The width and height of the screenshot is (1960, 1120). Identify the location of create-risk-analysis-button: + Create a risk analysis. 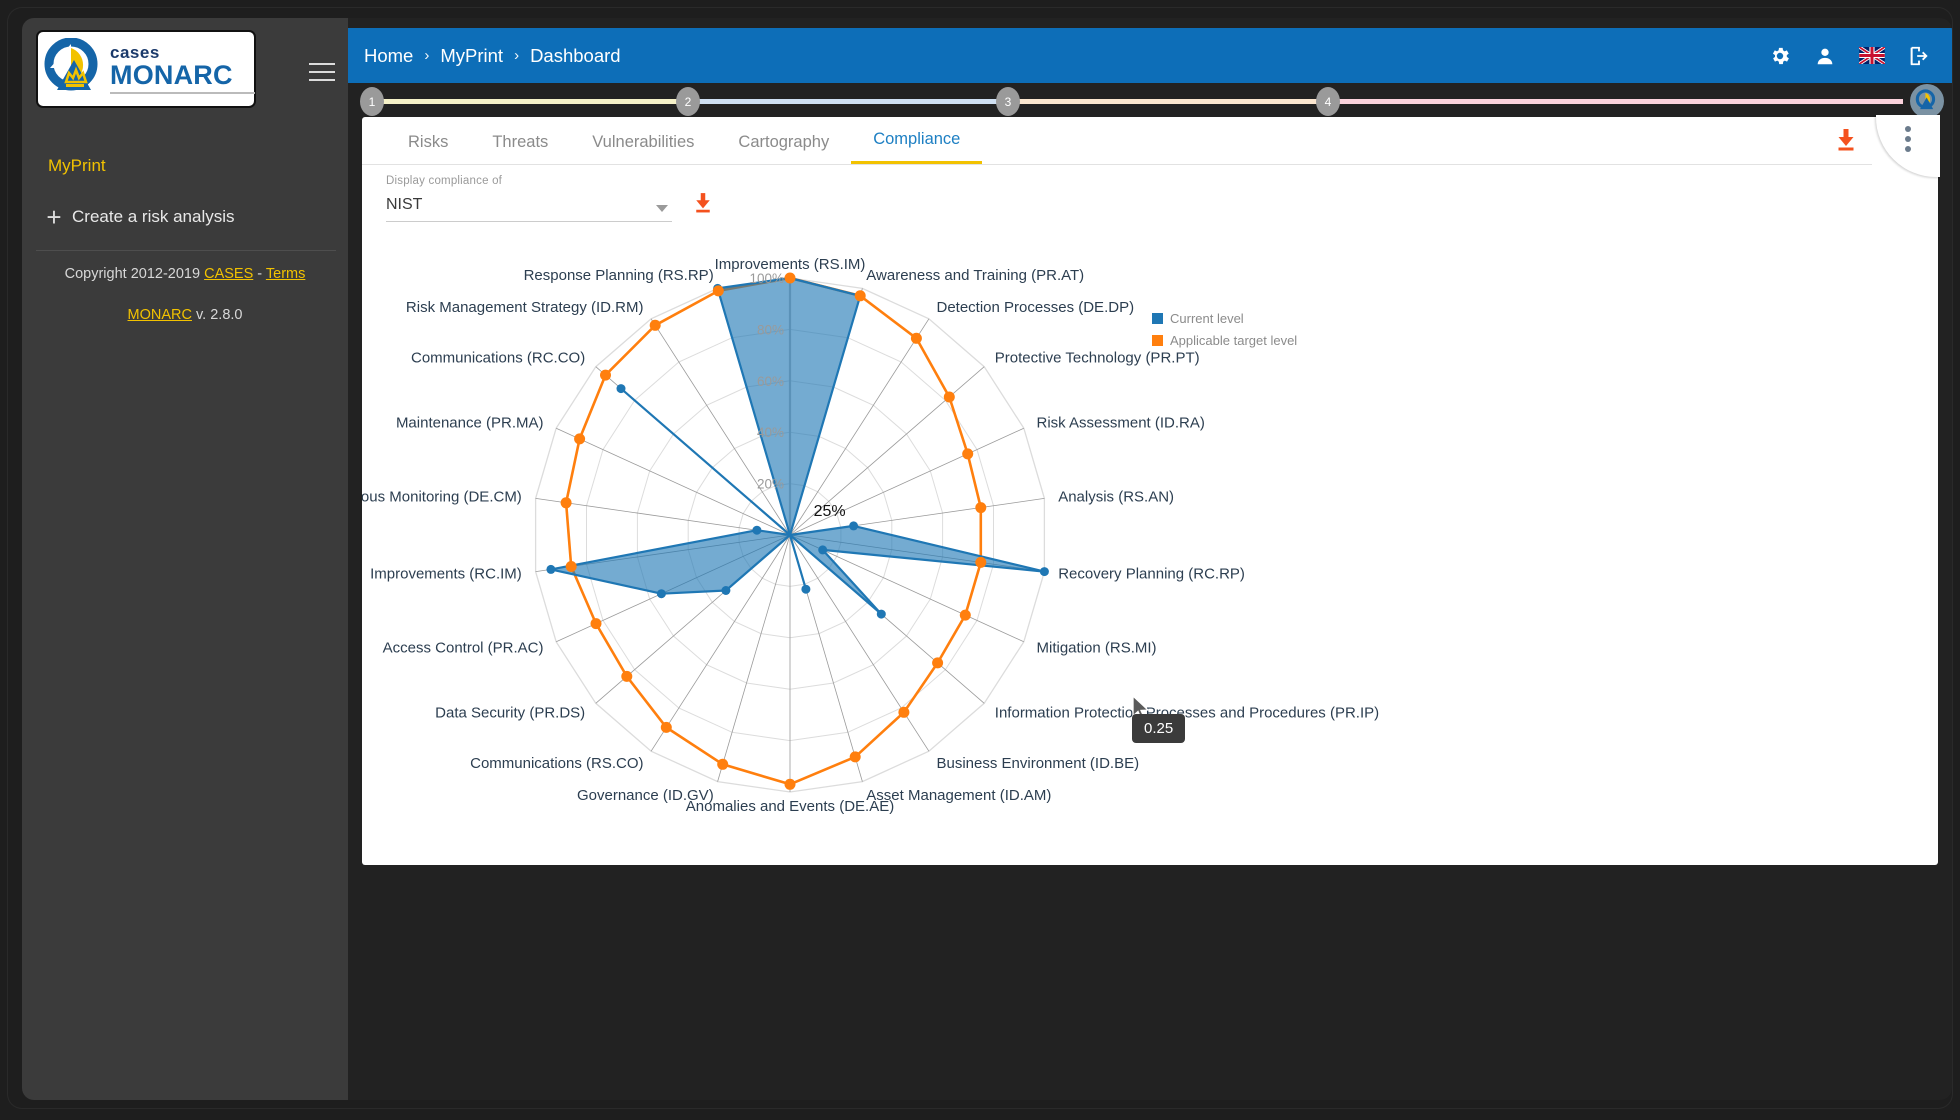
(186, 217).